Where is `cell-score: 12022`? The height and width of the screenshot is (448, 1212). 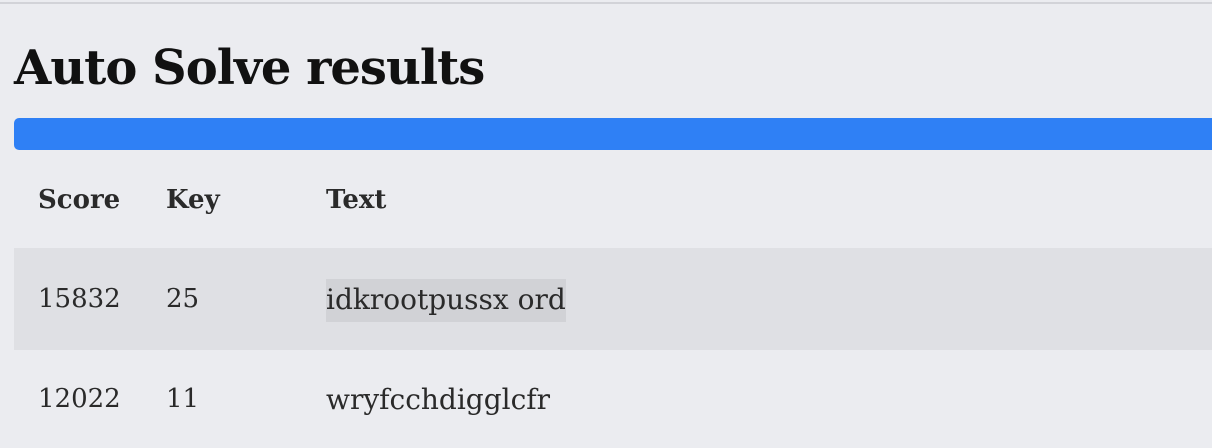
cell-score: 12022 is located at coordinates (79, 399).